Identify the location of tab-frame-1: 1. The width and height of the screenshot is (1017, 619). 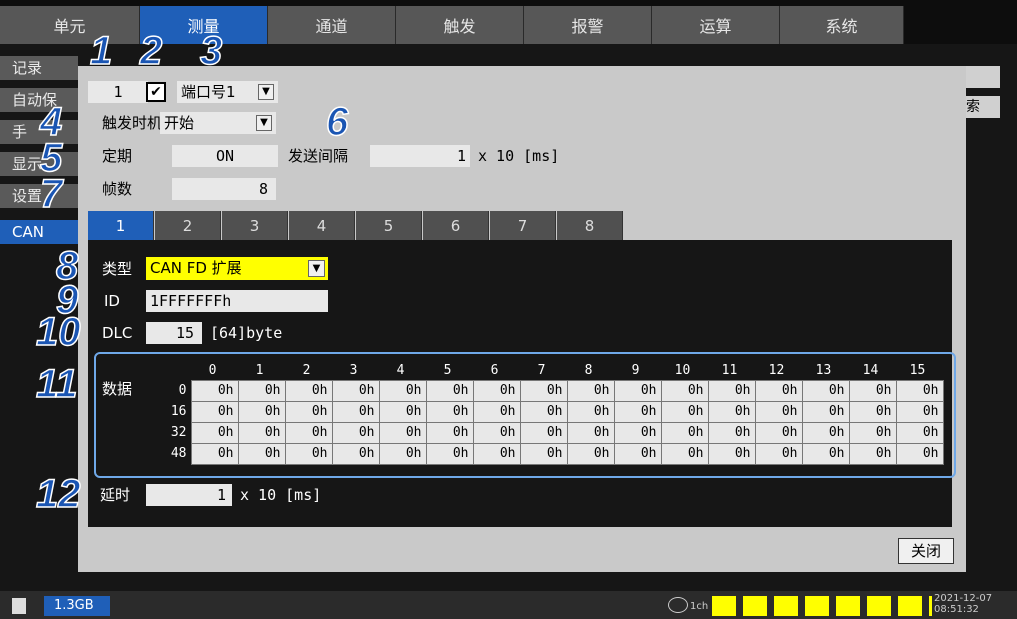
(121, 226).